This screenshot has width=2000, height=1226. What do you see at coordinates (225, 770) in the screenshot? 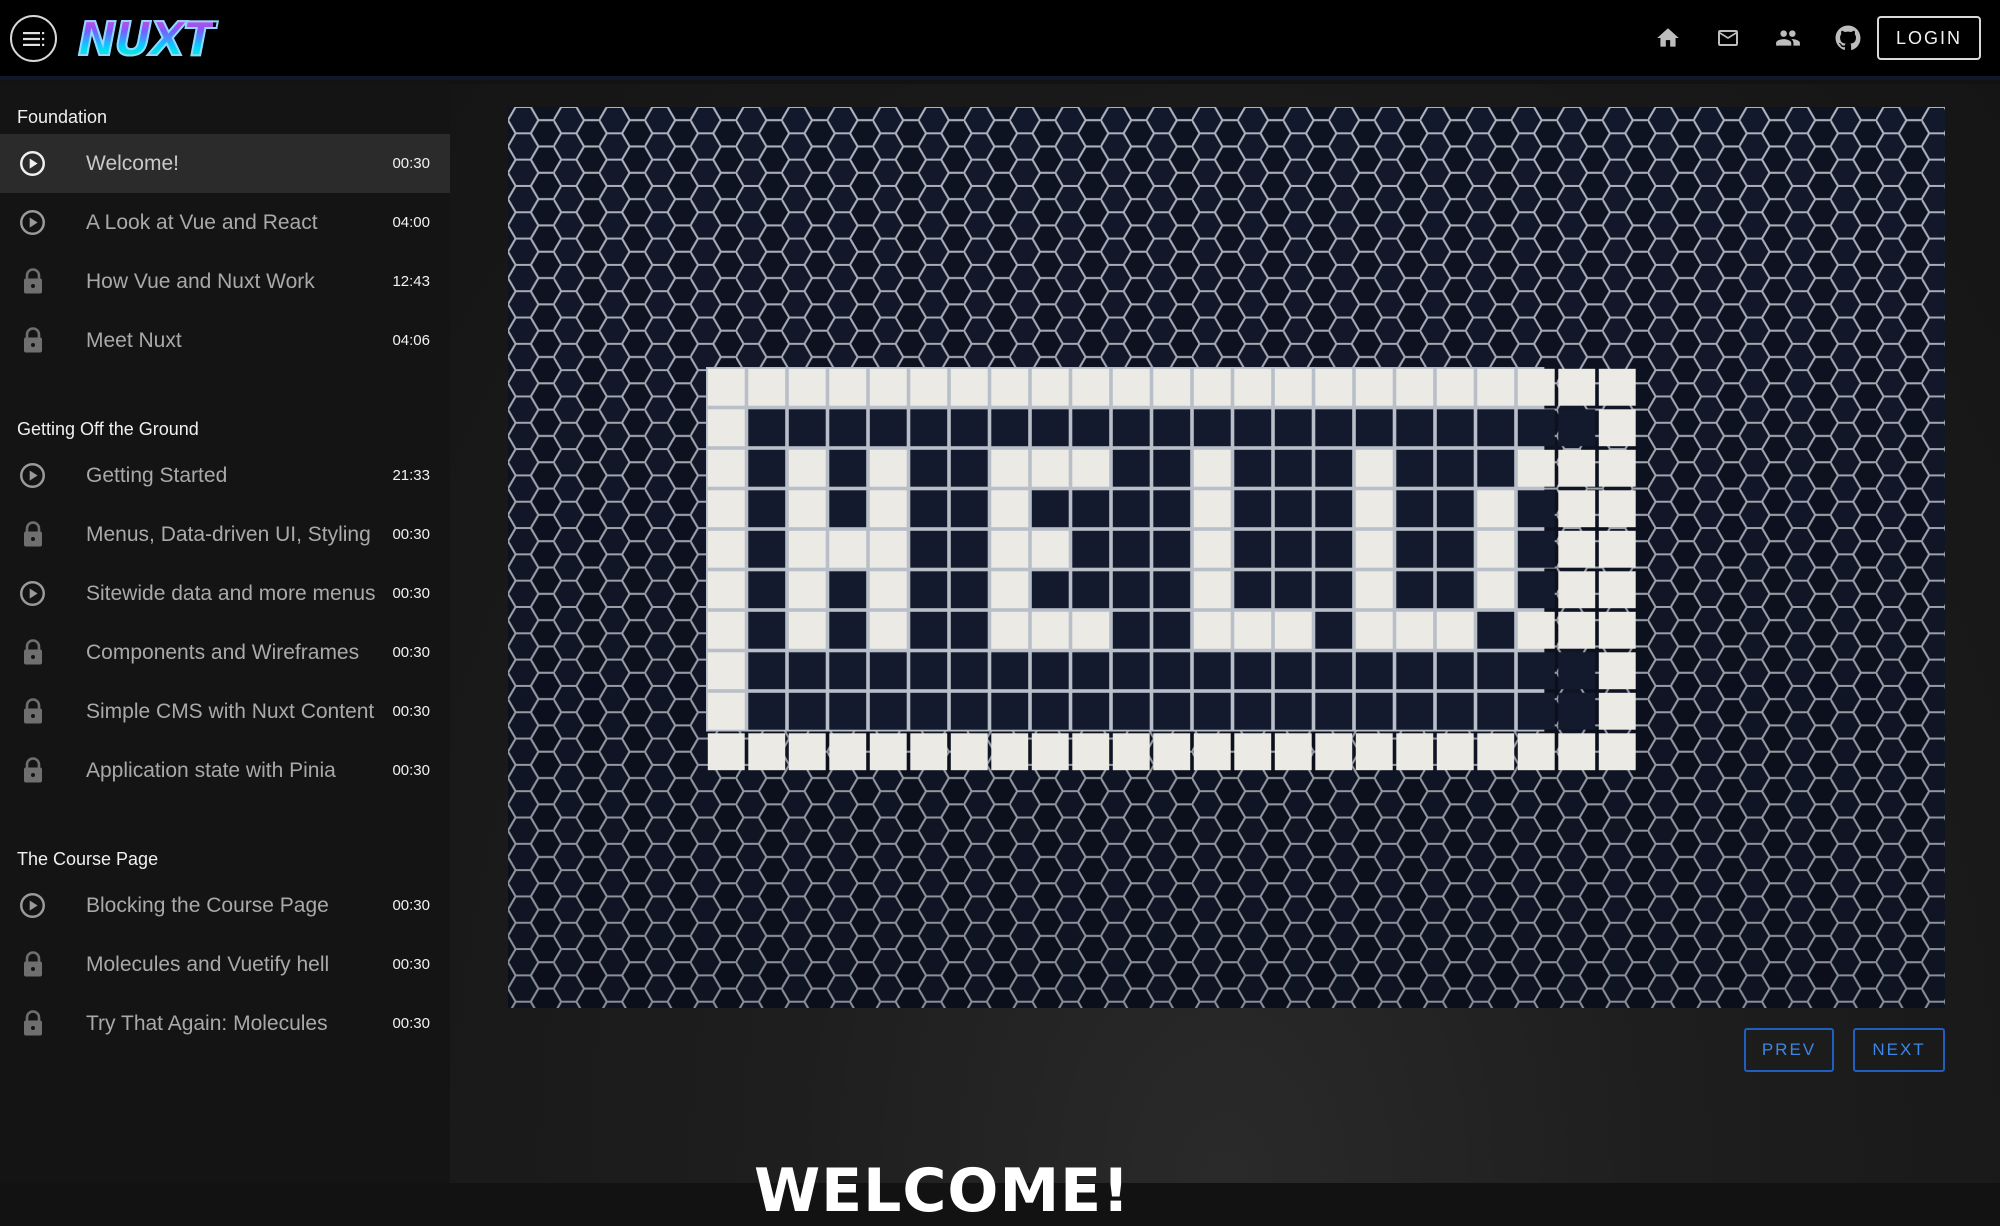
I see `lesson-item-pinia: Application state with Pinia 00:30` at bounding box center [225, 770].